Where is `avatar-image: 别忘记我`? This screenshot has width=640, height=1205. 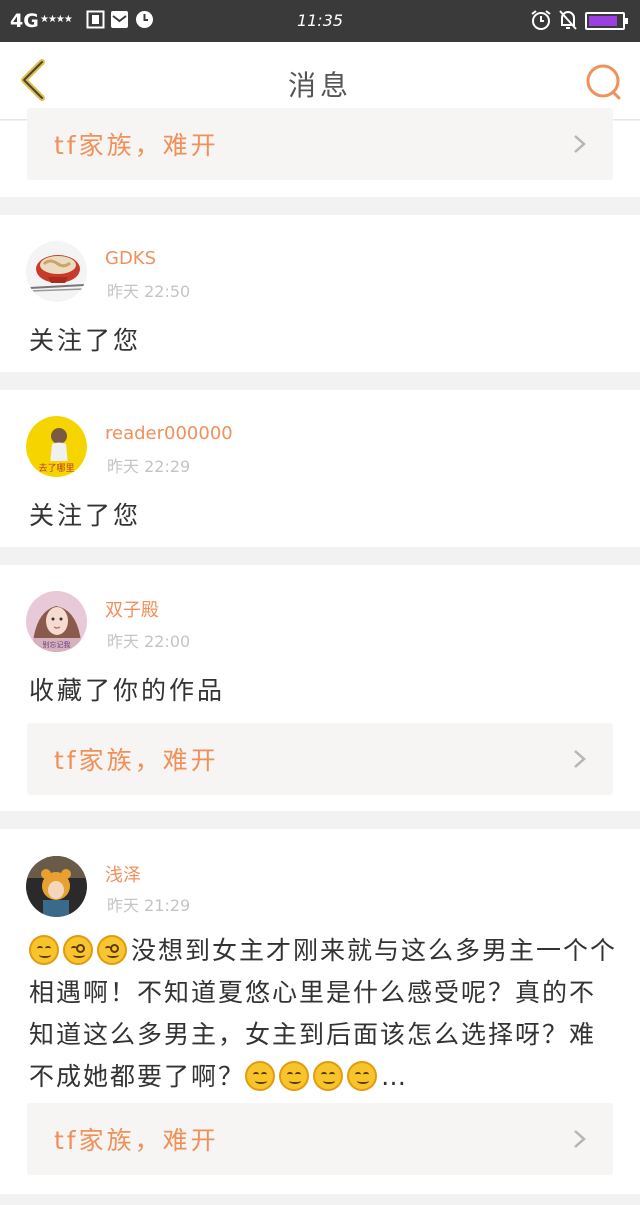
avatar-image: 别忘记我 is located at coordinates (56, 621).